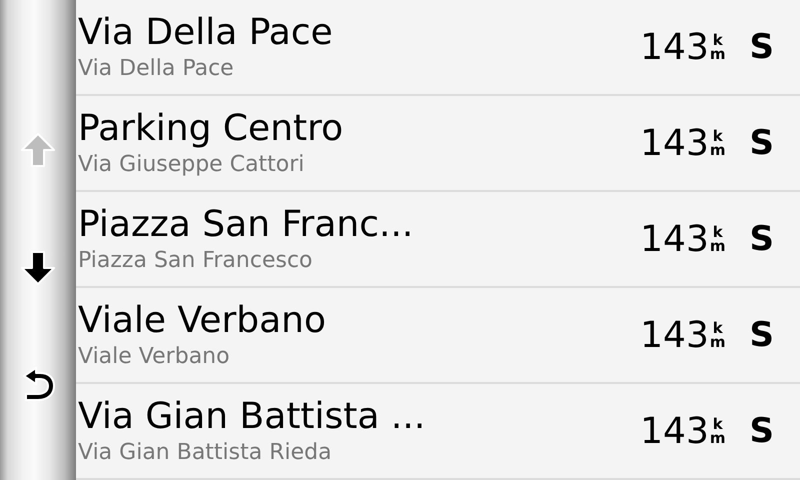  I want to click on place-name: Via Della Pace, so click(206, 33).